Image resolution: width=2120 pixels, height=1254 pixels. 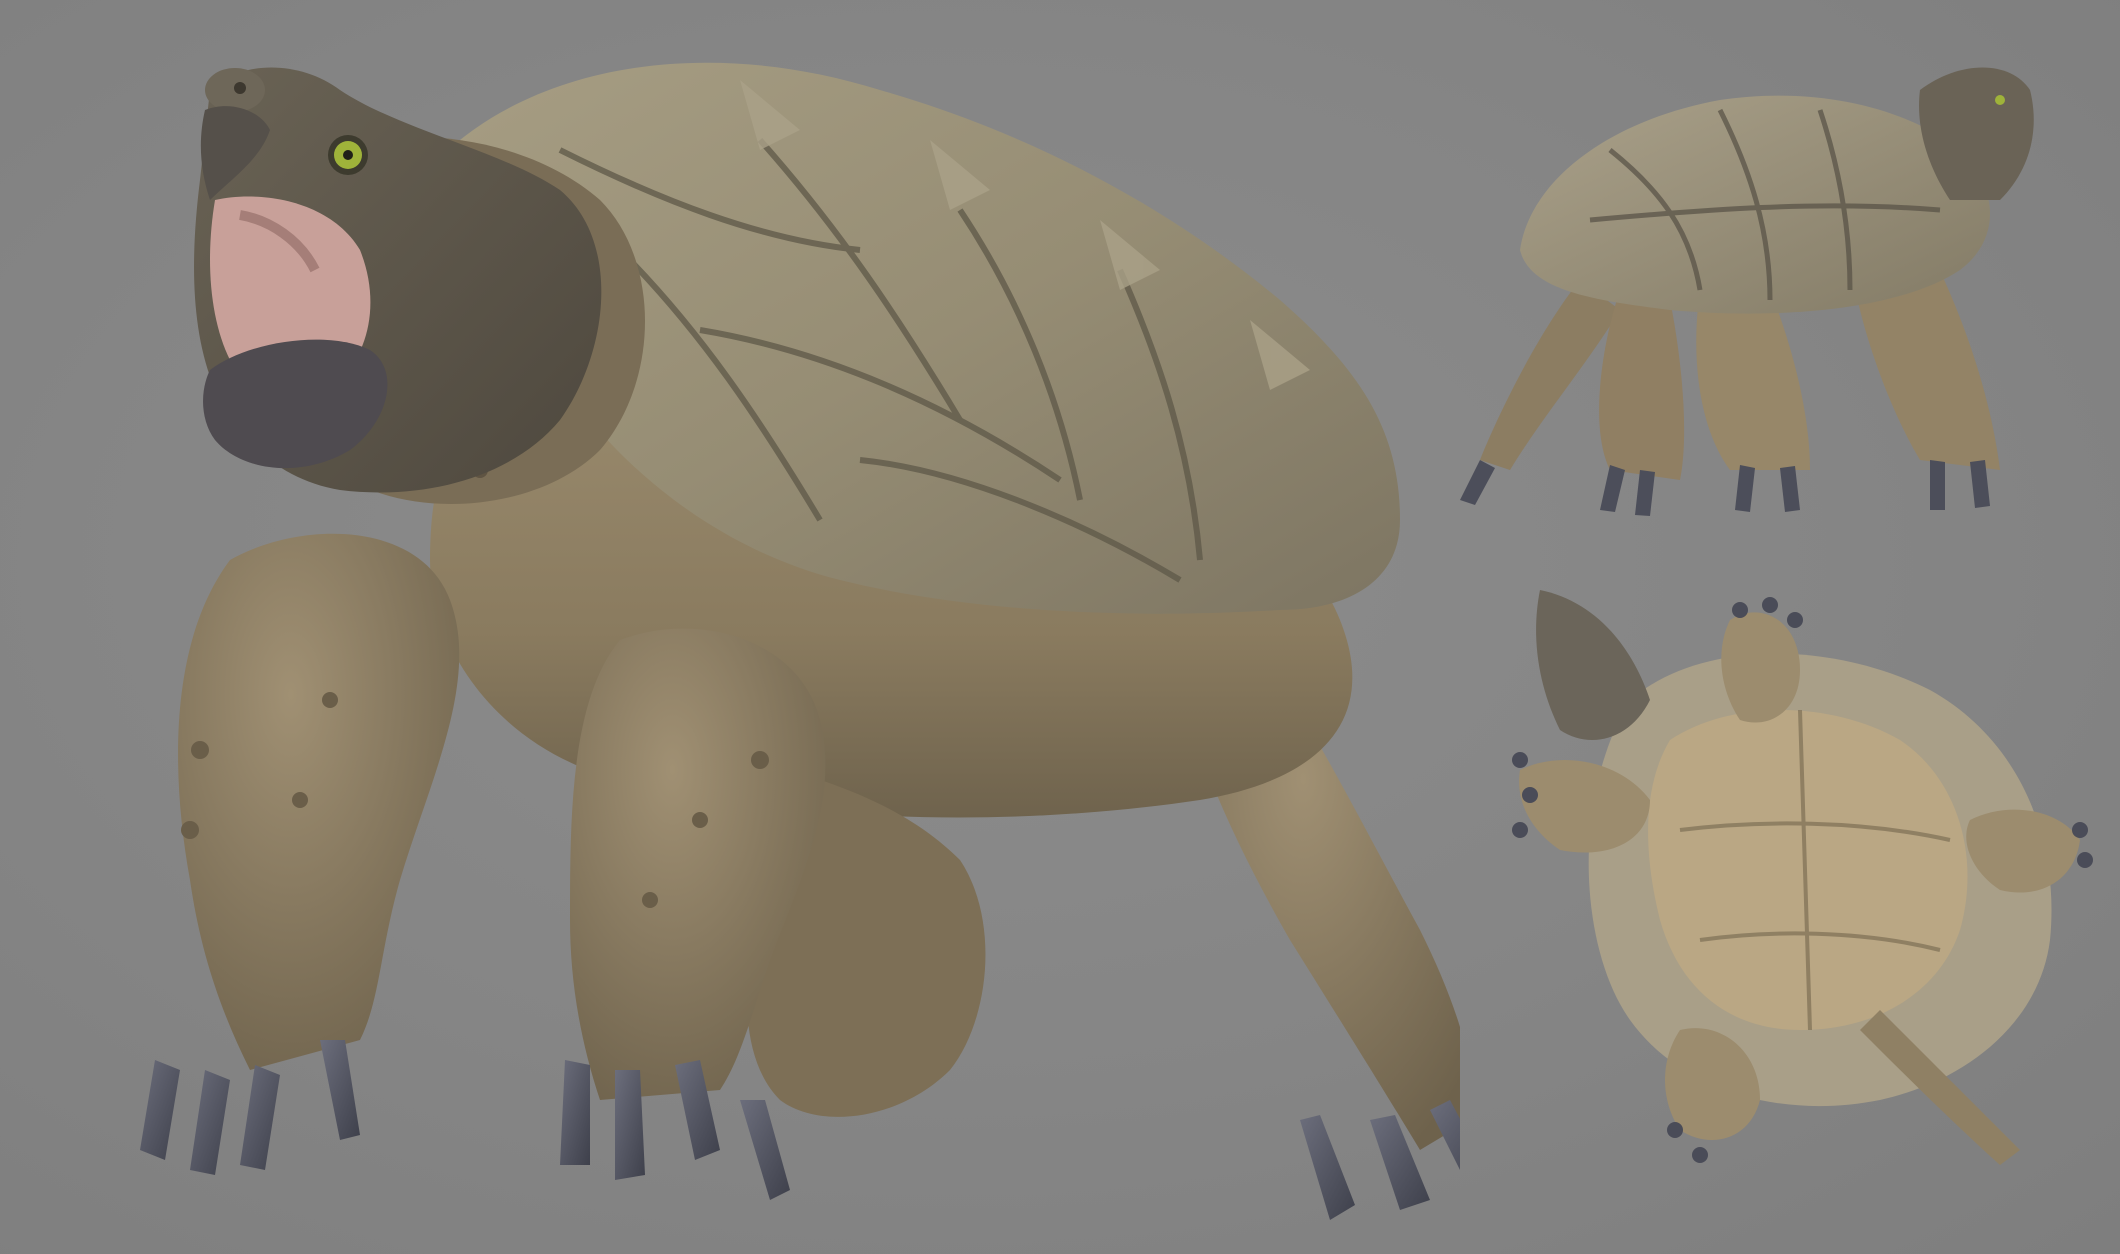 What do you see at coordinates (348, 155) in the screenshot?
I see `eye-pupil` at bounding box center [348, 155].